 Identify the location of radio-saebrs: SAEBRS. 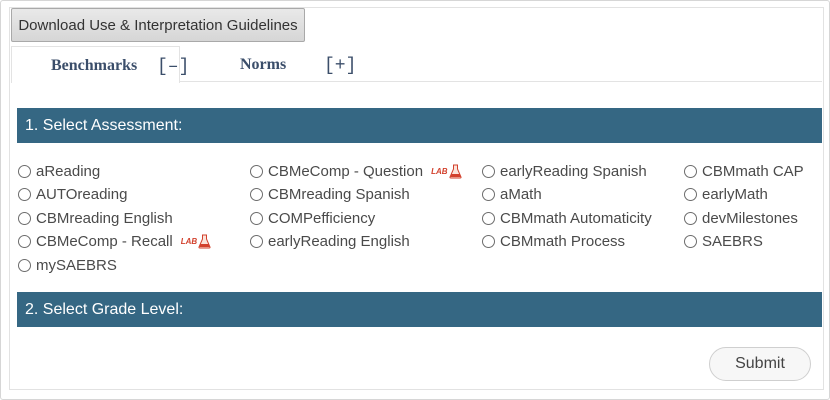
(723, 241).